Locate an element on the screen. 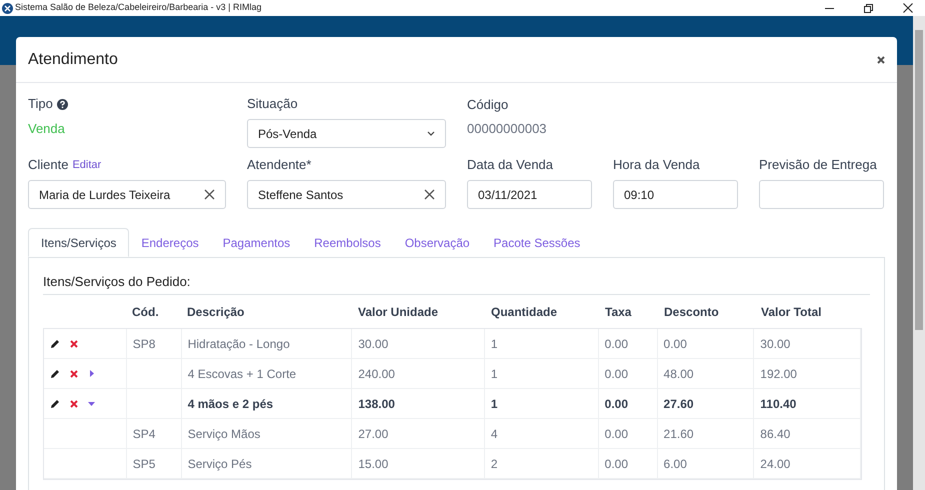  caret-down-icon is located at coordinates (91, 403).